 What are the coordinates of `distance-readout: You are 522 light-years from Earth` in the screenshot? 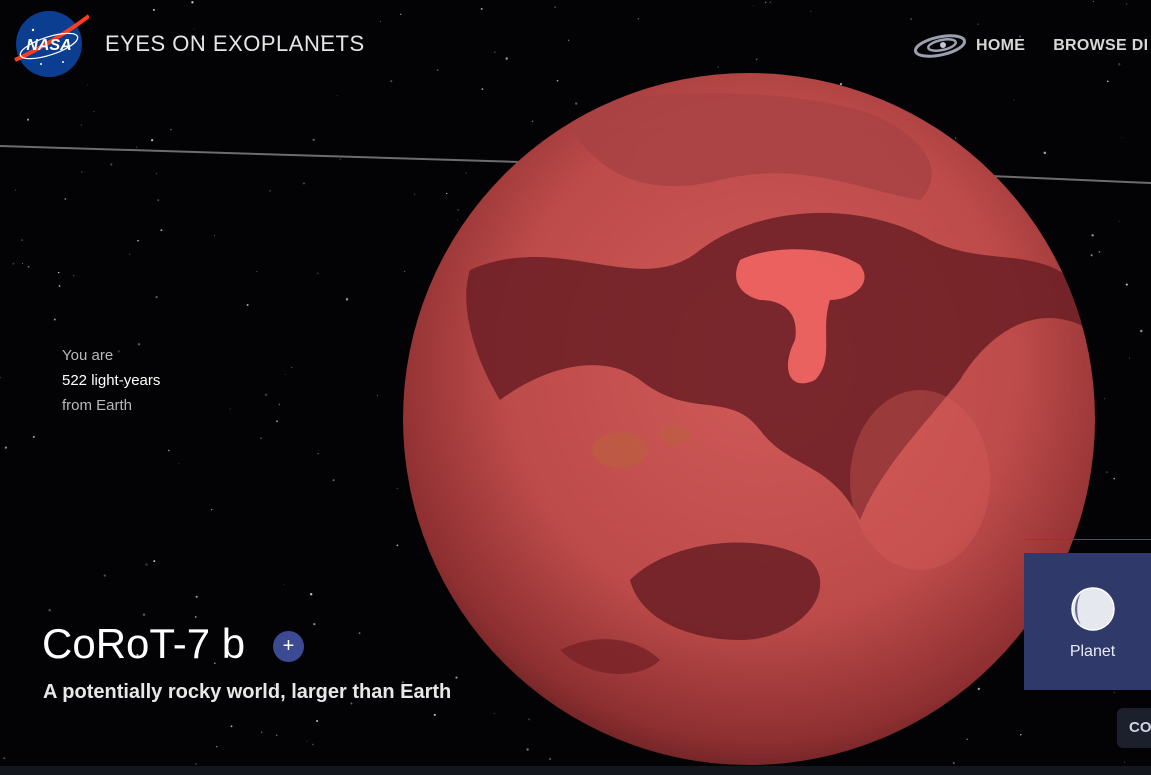 It's located at (111, 380).